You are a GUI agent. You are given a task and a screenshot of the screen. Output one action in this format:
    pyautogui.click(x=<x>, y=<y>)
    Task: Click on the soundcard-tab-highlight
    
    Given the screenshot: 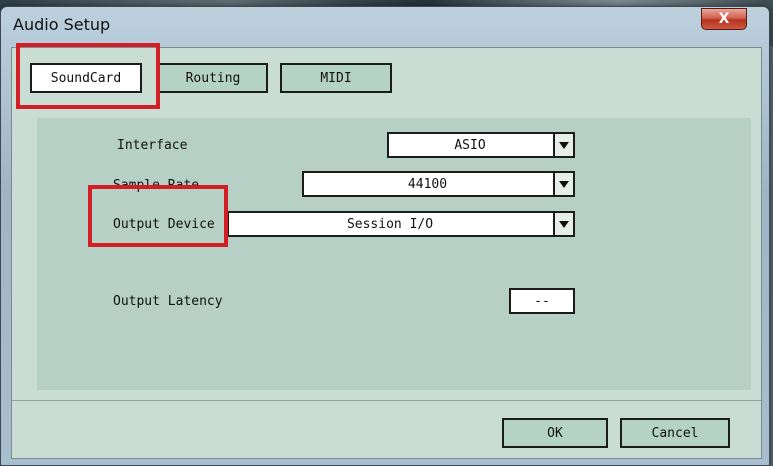 What is the action you would take?
    pyautogui.click(x=88, y=76)
    